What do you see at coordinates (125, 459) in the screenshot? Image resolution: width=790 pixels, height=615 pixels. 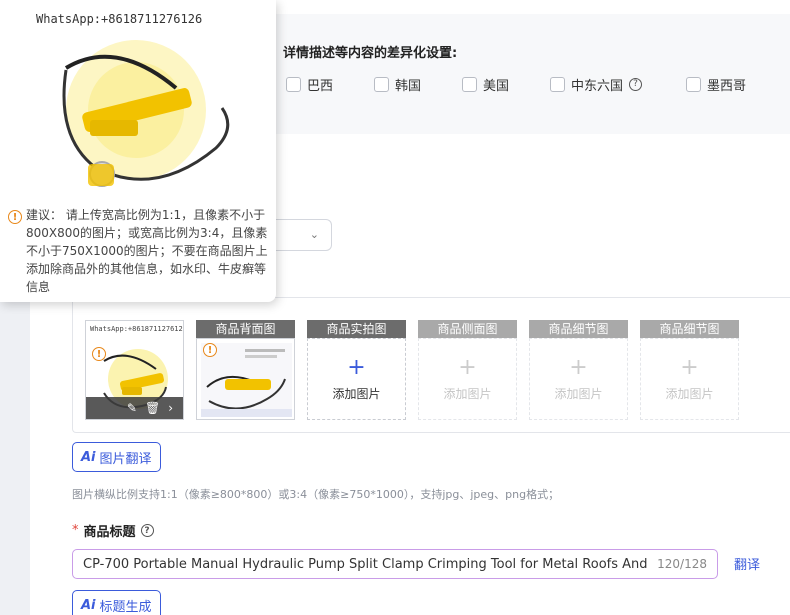 I see `image-translate-label: 图片翻译` at bounding box center [125, 459].